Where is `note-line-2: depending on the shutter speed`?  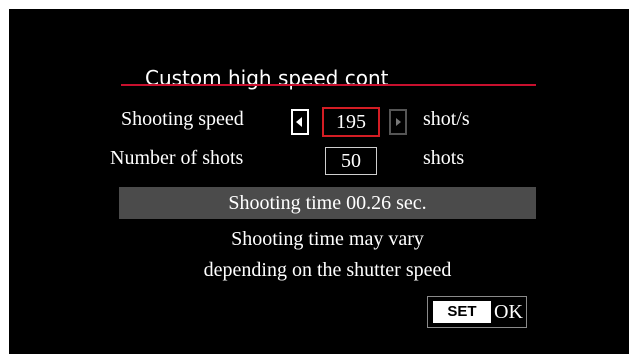
note-line-2: depending on the shutter speed is located at coordinates (327, 270).